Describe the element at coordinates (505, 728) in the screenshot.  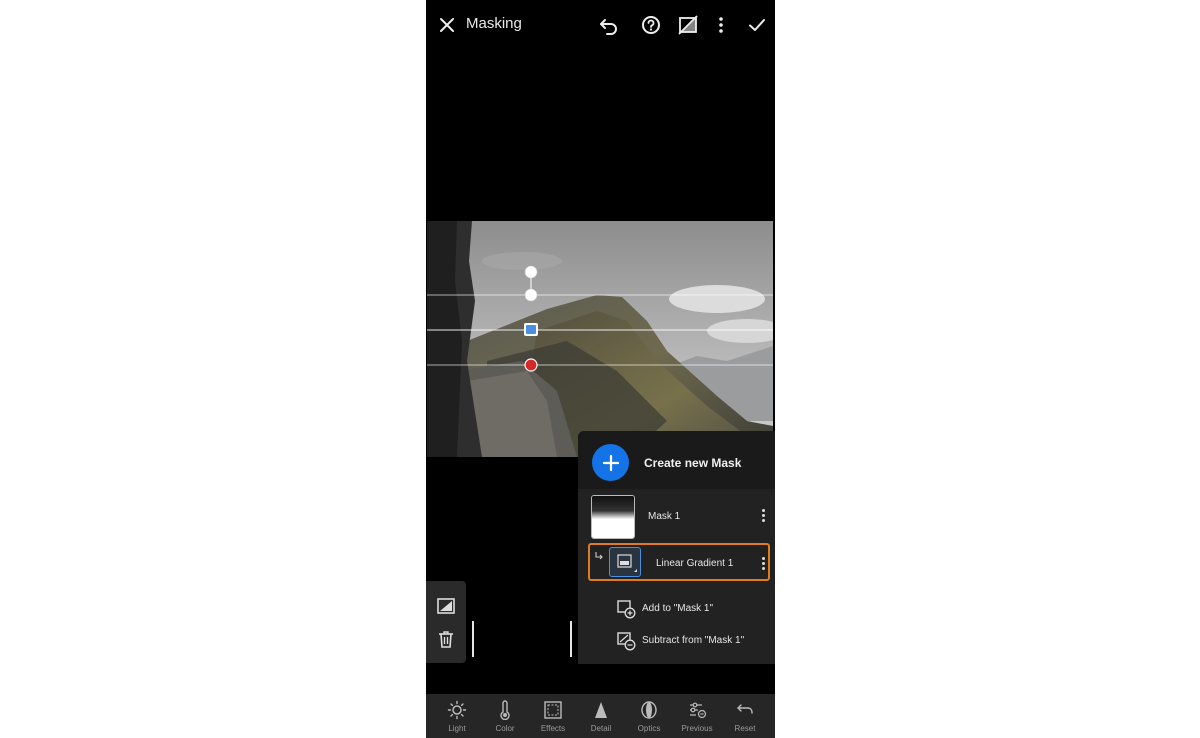
I see `tool-label: Color` at that location.